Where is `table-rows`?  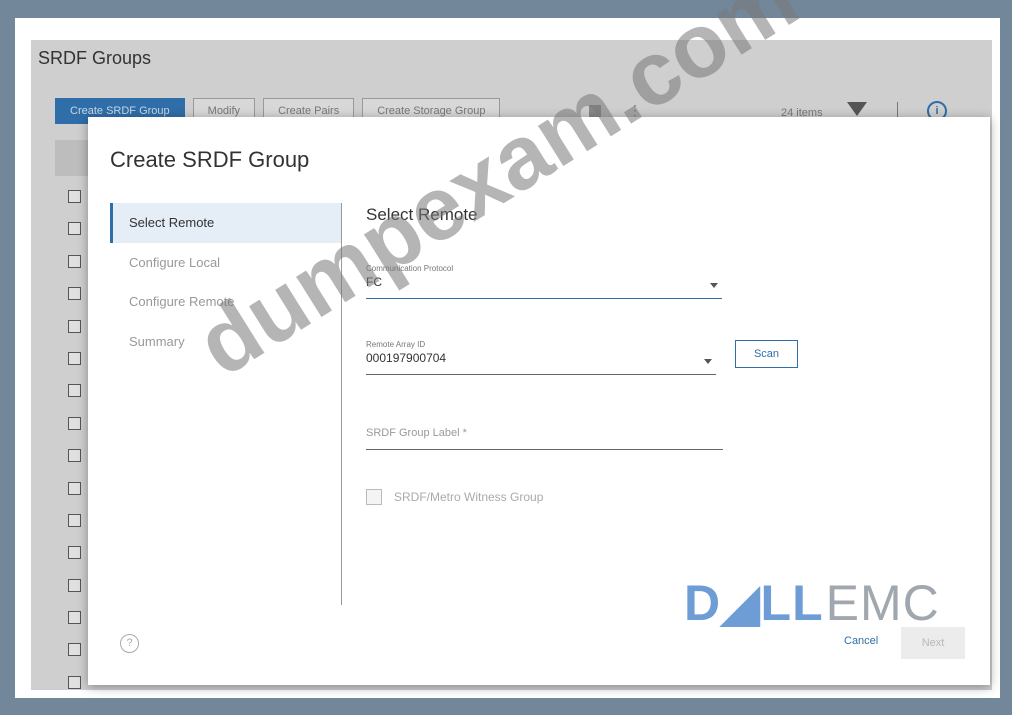 table-rows is located at coordinates (74, 440).